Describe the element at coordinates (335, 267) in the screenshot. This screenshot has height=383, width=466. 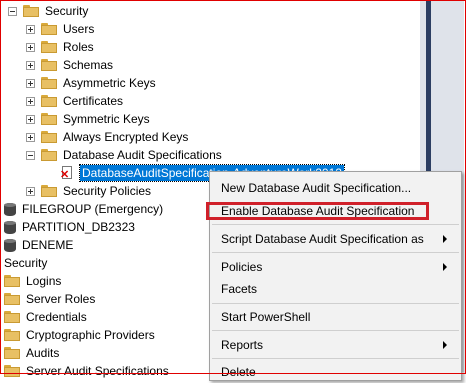
I see `menu-item-policies: Policies` at that location.